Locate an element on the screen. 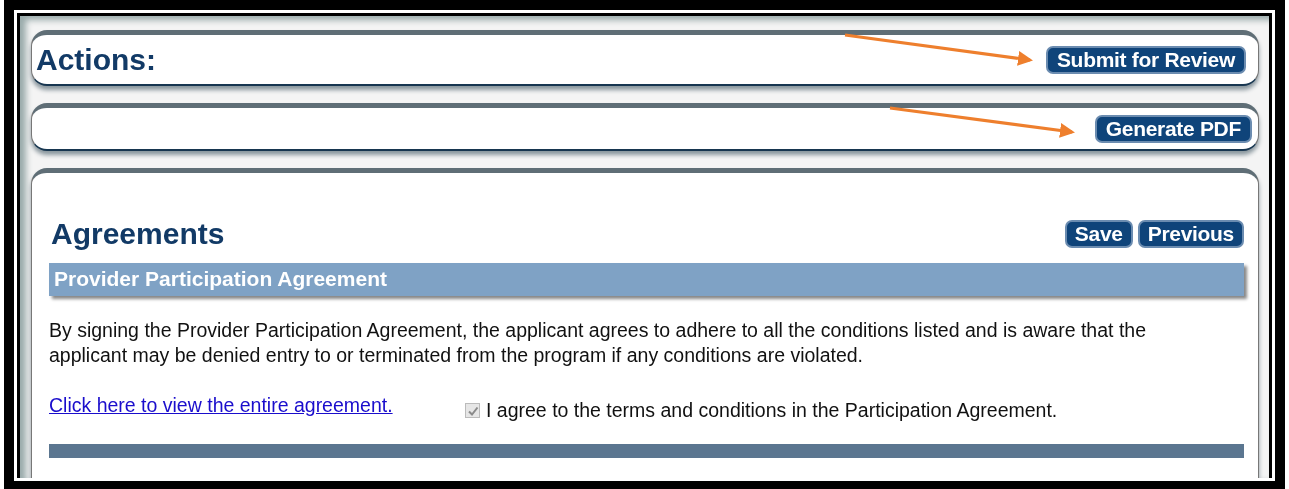 The image size is (1289, 489). checkbox-label: I agree to the terms and conditions in the Participation Agreement. is located at coordinates (772, 410).